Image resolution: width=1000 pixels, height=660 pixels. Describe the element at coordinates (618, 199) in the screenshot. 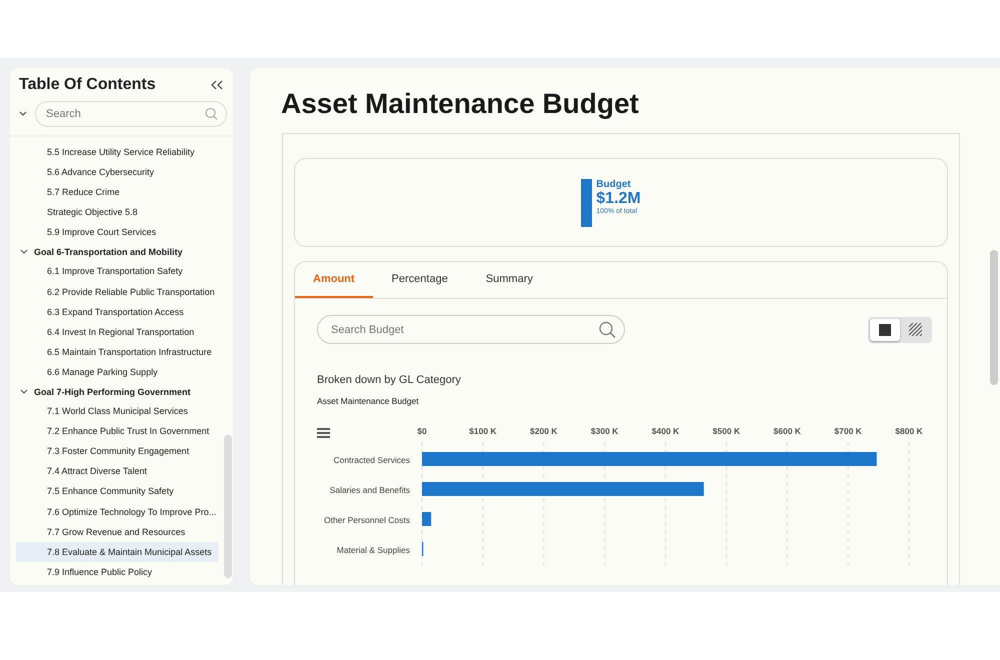

I see `kpi-value: $1.2M` at that location.